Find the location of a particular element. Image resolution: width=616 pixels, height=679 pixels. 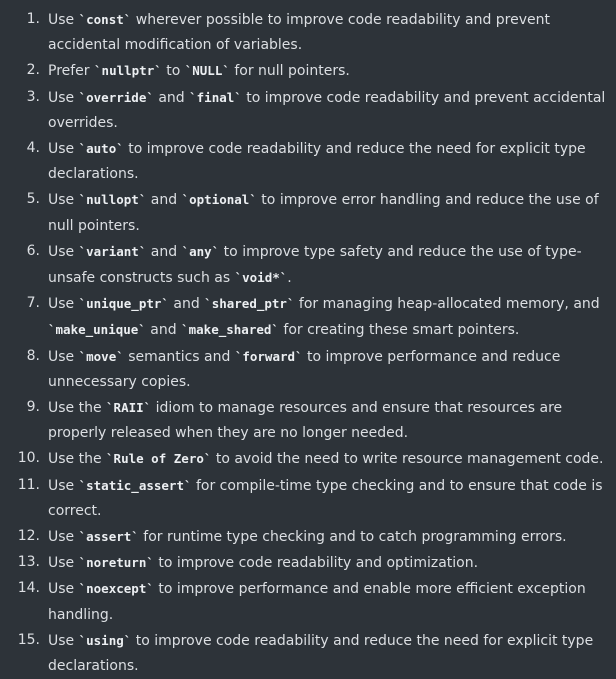

inline-code: `const` is located at coordinates (105, 19).